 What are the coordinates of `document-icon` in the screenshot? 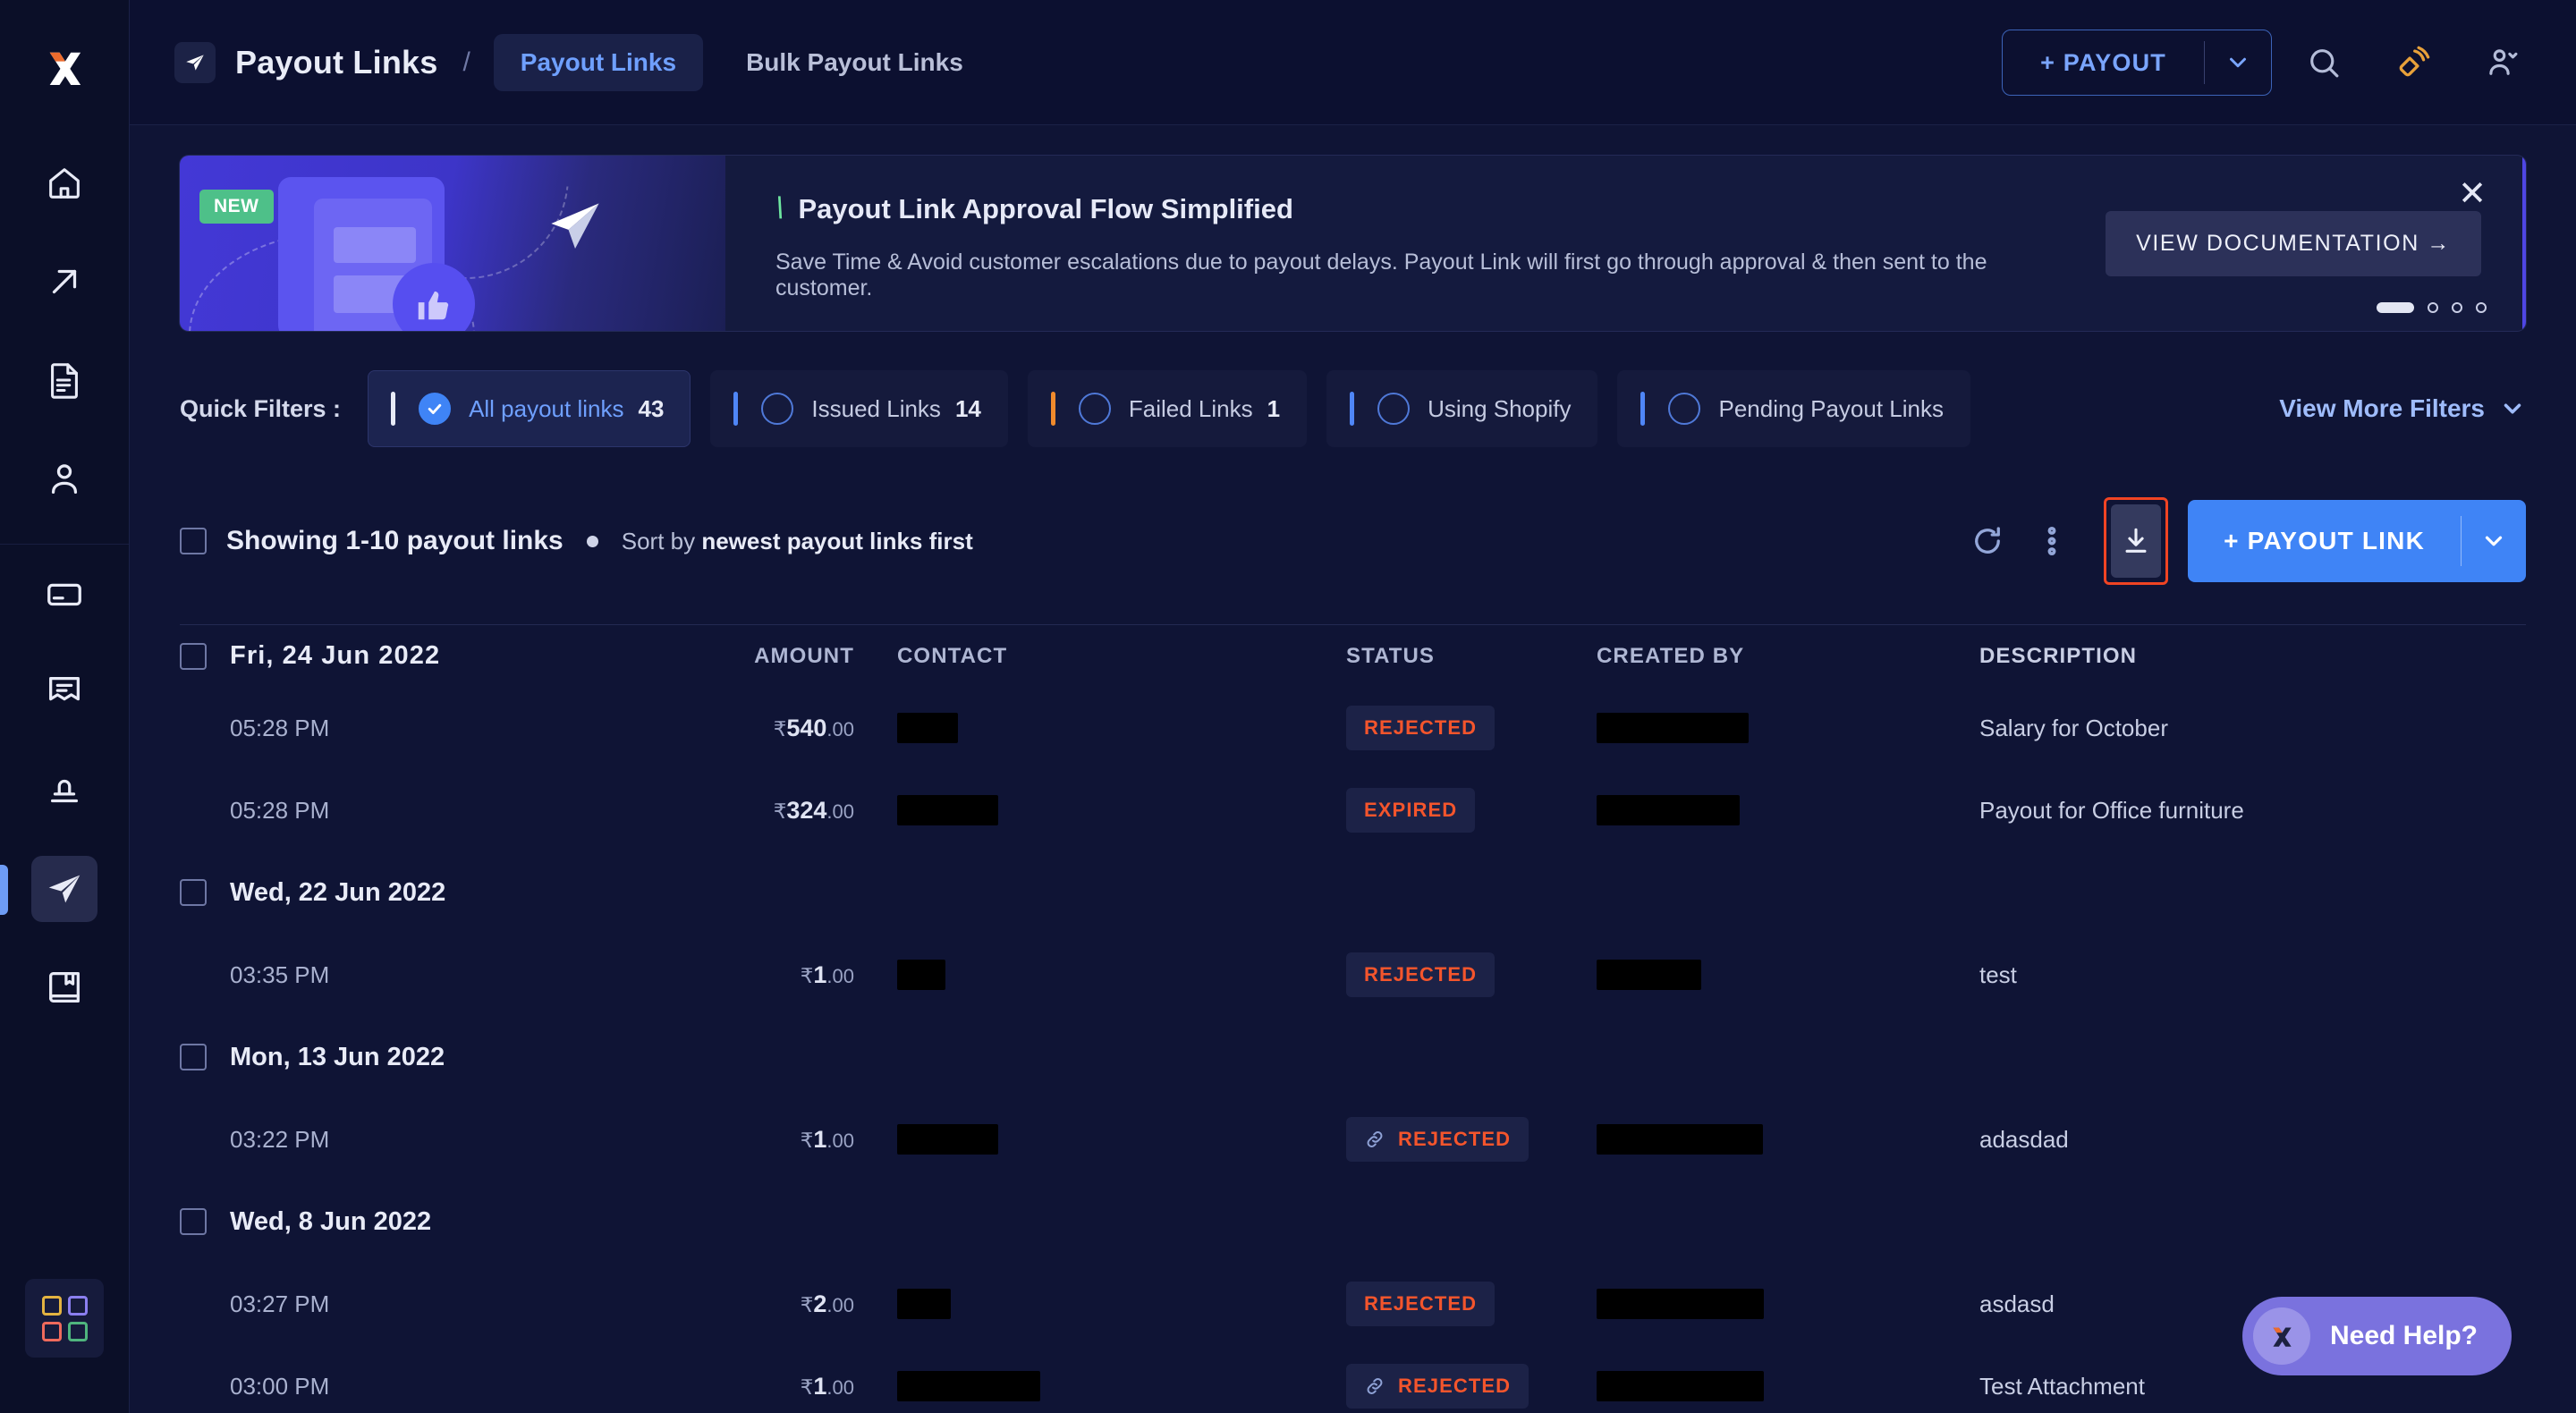 It's located at (64, 381).